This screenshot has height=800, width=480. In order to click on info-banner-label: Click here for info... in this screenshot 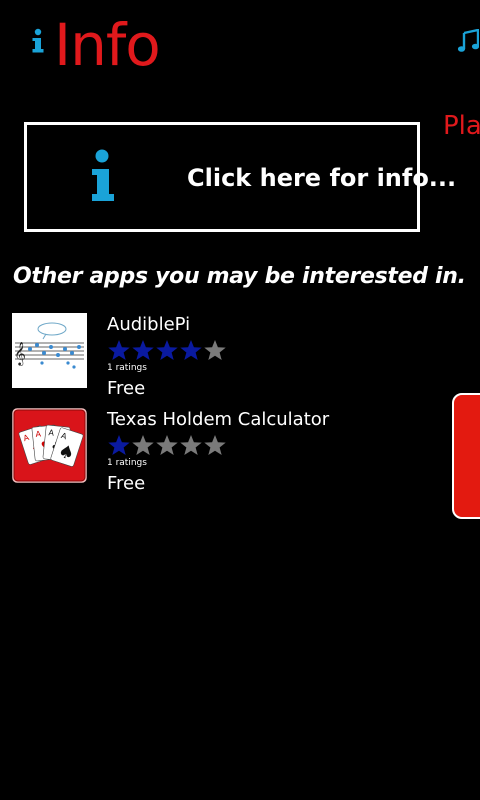, I will do `click(322, 178)`.